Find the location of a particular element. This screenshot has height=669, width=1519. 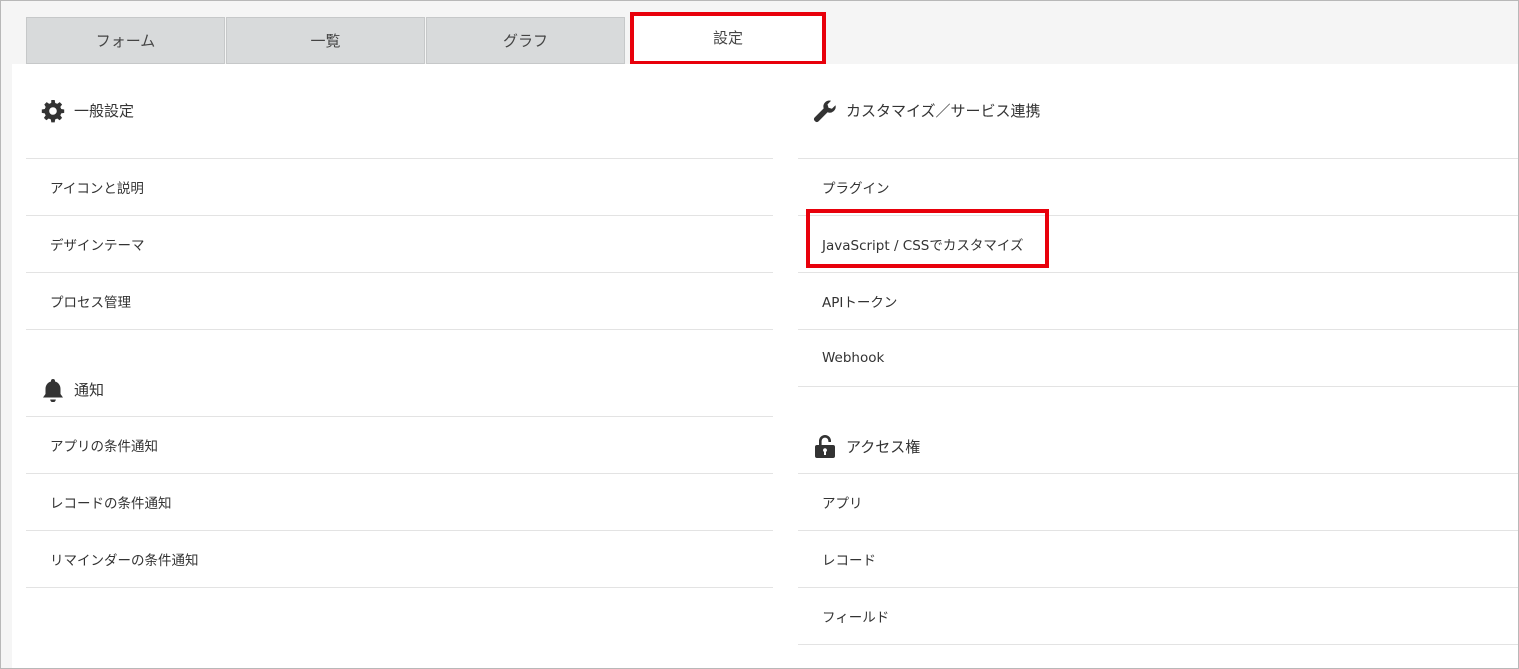

section-notifications: 通知 is located at coordinates (399, 373).